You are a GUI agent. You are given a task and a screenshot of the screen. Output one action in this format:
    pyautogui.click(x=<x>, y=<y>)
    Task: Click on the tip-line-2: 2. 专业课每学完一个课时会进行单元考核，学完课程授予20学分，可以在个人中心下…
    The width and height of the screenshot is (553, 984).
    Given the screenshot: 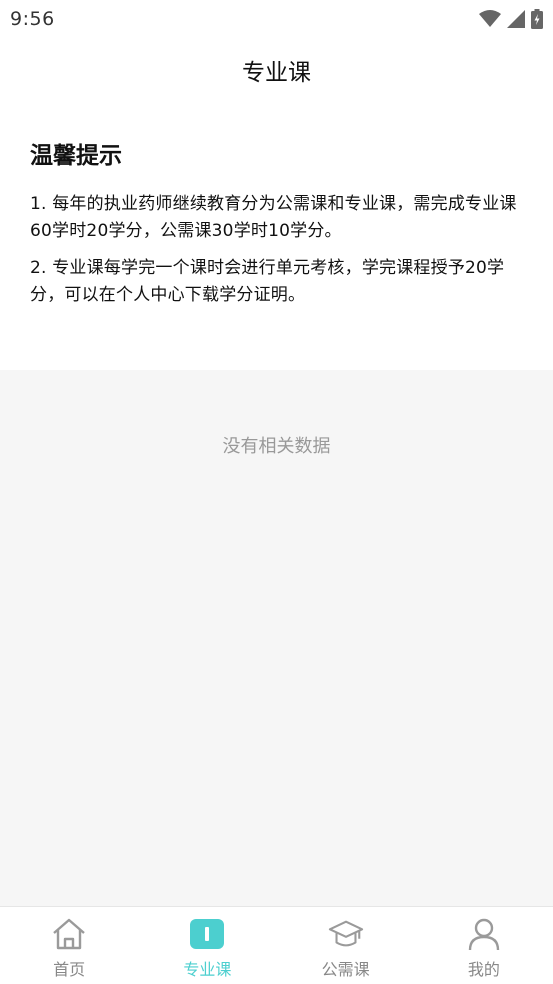 What is the action you would take?
    pyautogui.click(x=267, y=281)
    